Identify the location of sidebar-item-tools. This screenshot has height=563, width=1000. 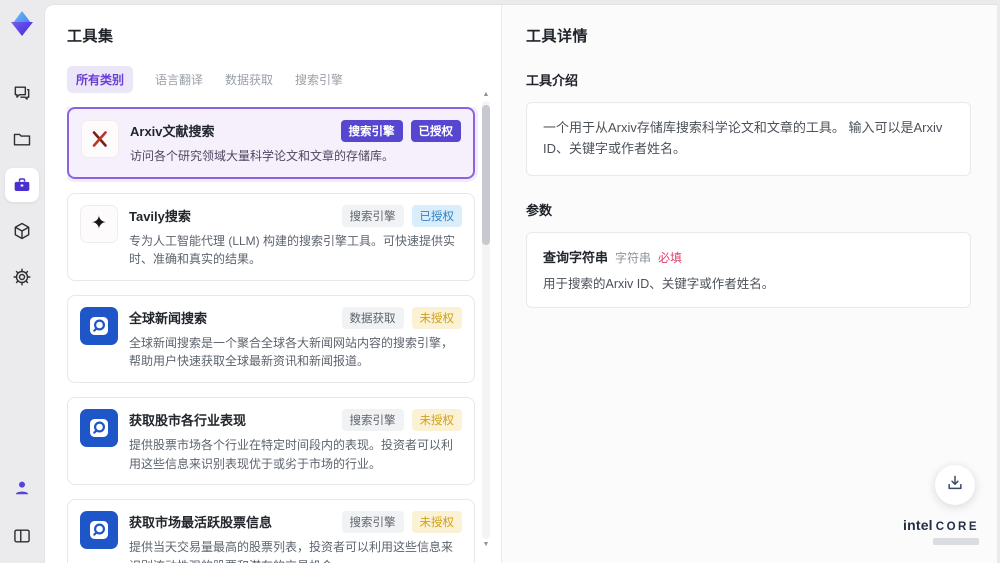
(22, 185).